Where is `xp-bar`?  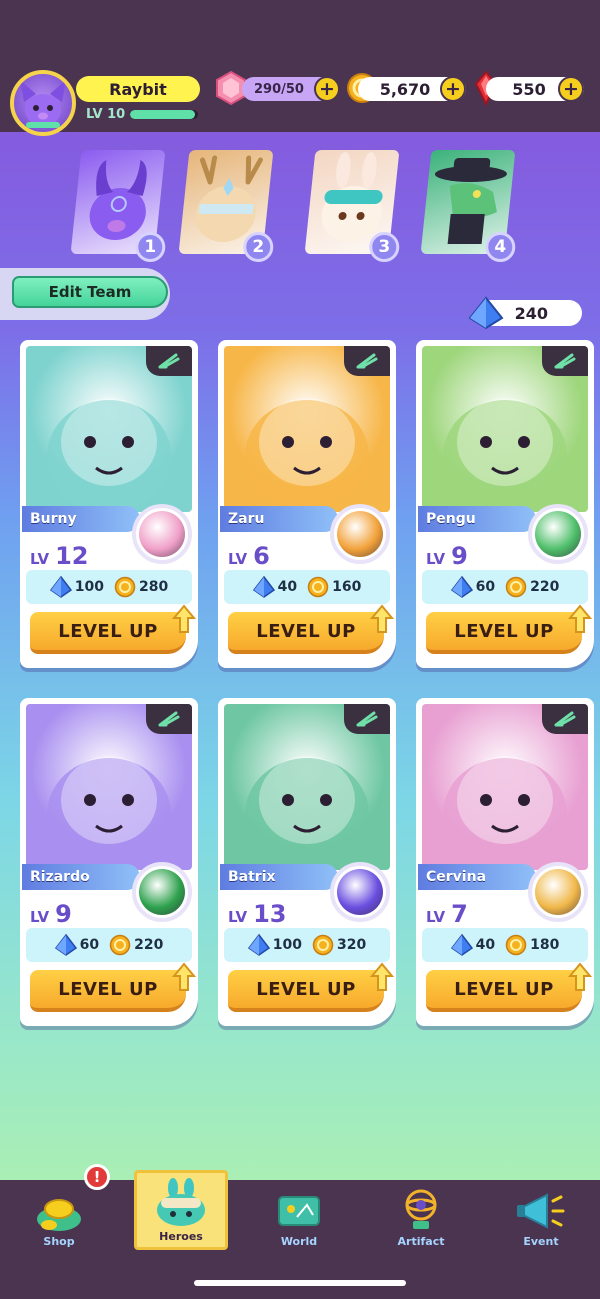
xp-bar is located at coordinates (164, 114).